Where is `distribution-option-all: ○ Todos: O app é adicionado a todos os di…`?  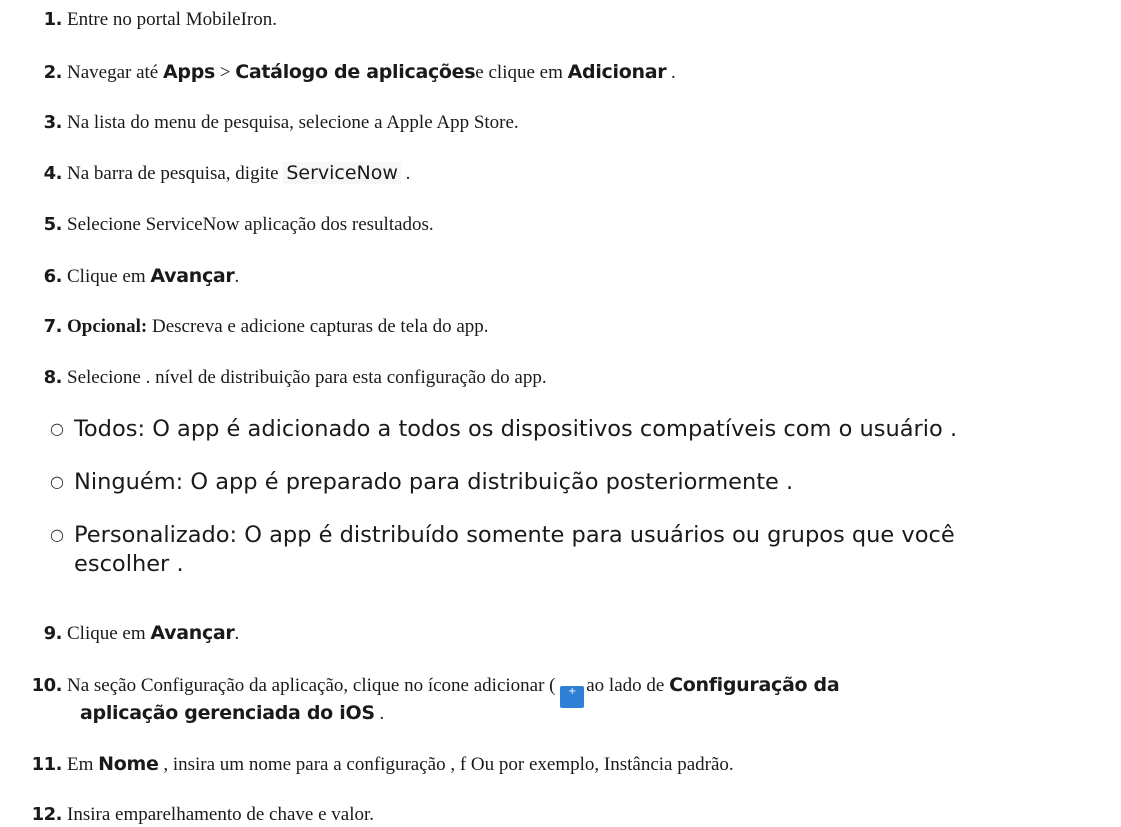
distribution-option-all: ○ Todos: O app é adicionado a todos os di… is located at coordinates (503, 429).